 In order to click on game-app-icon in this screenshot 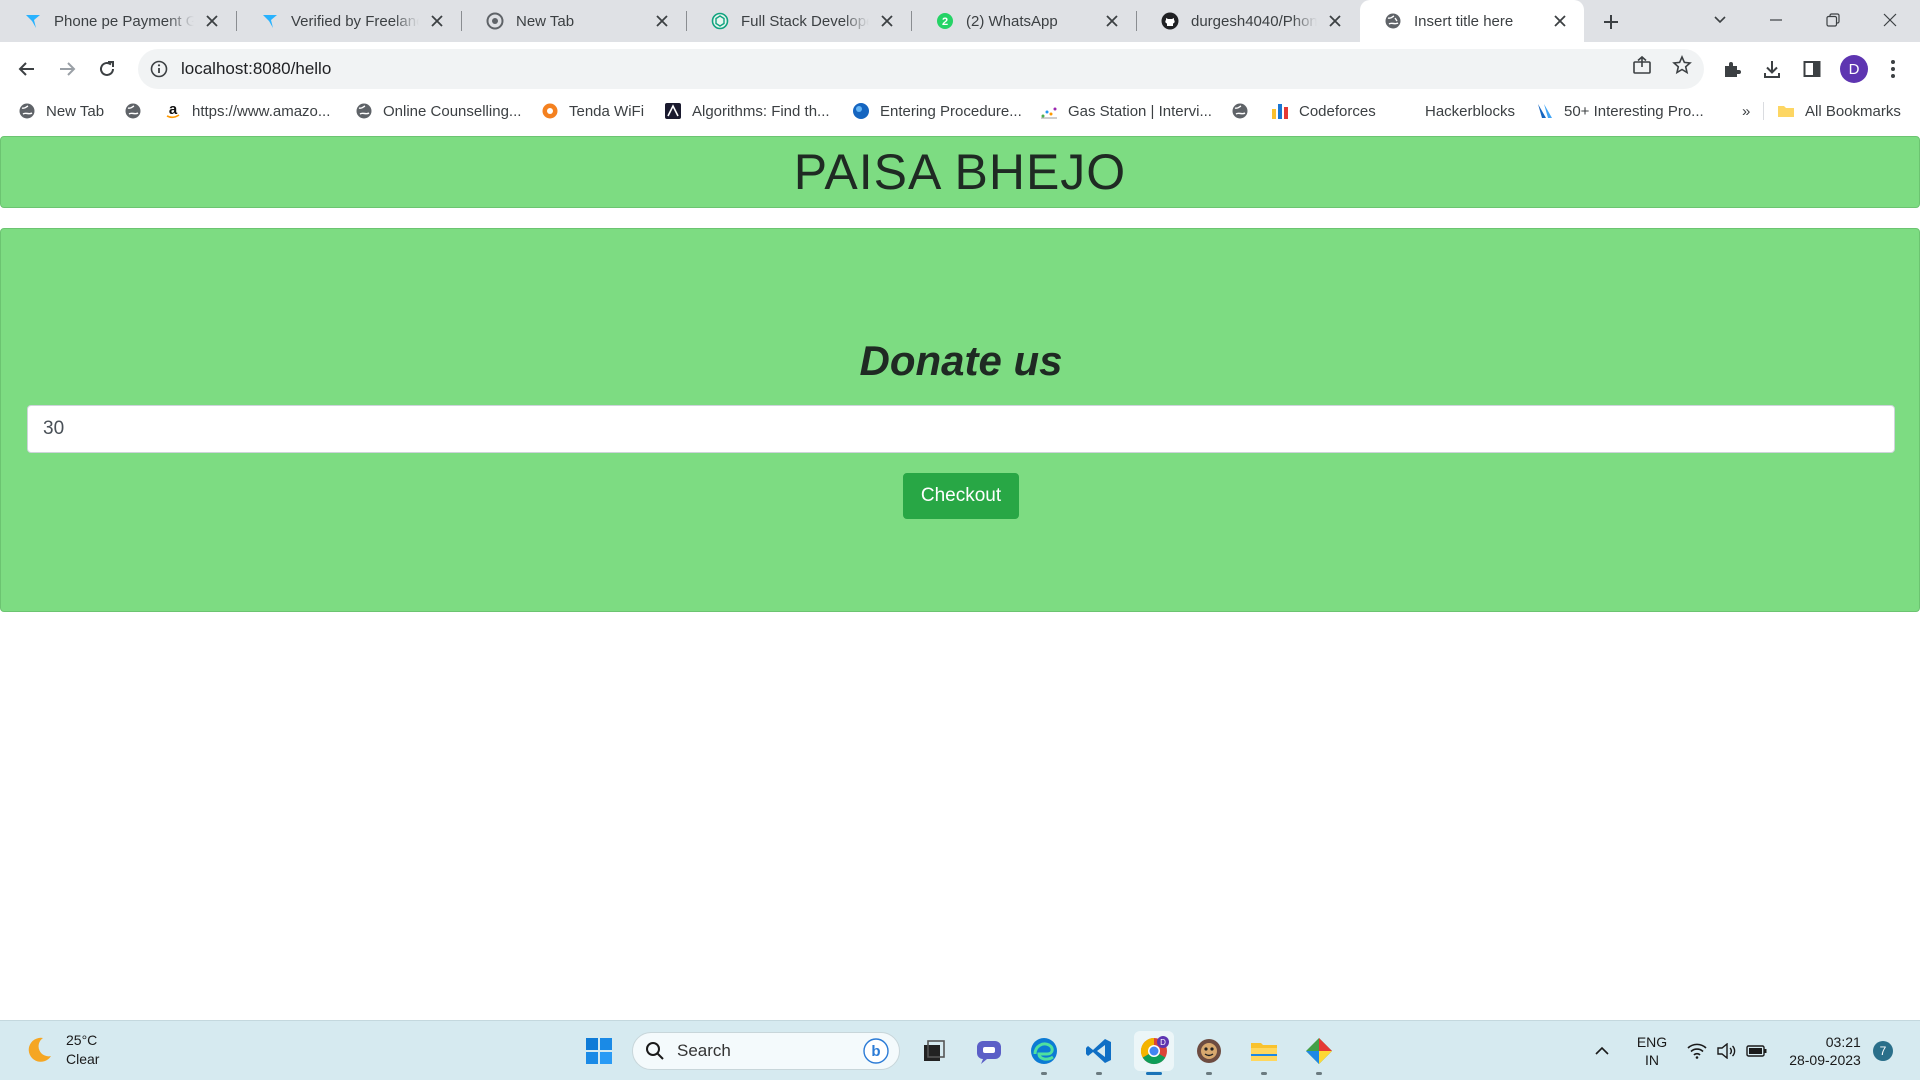, I will do `click(1209, 1053)`.